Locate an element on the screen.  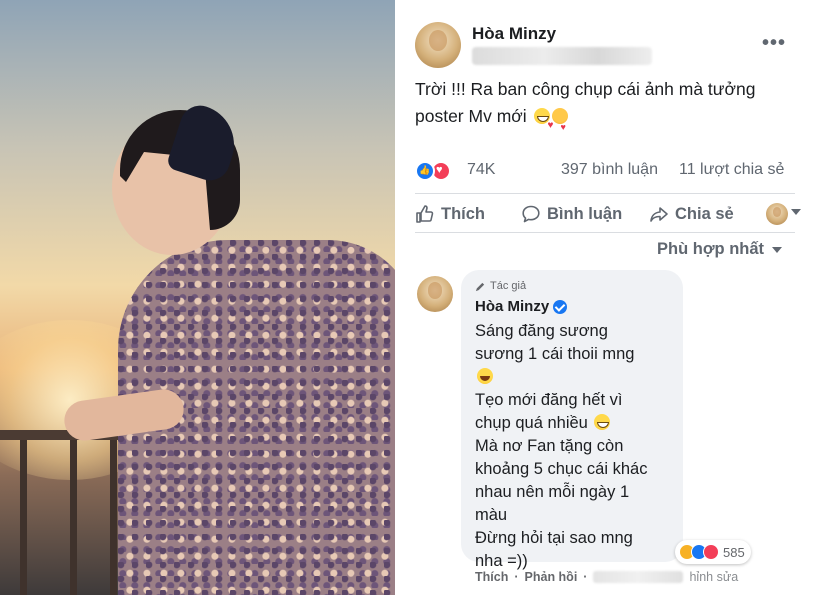
comment-sort-dropdown: Phù hợp nhất is located at coordinates (720, 249).